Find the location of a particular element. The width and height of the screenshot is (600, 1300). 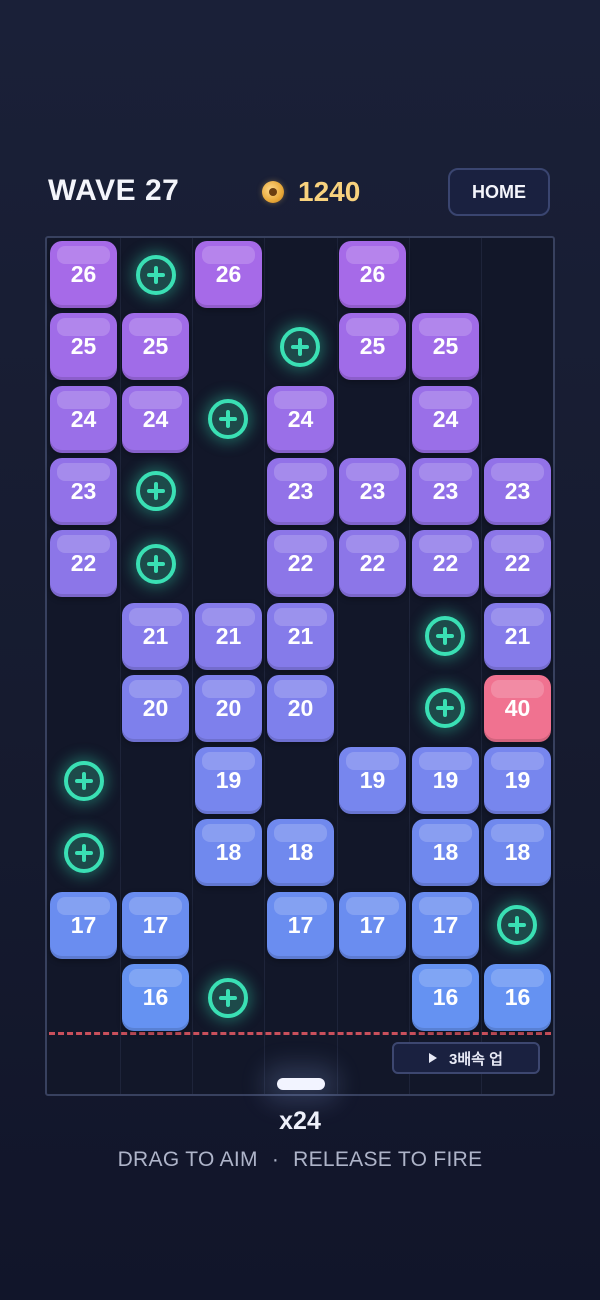

play-icon is located at coordinates (433, 1058).